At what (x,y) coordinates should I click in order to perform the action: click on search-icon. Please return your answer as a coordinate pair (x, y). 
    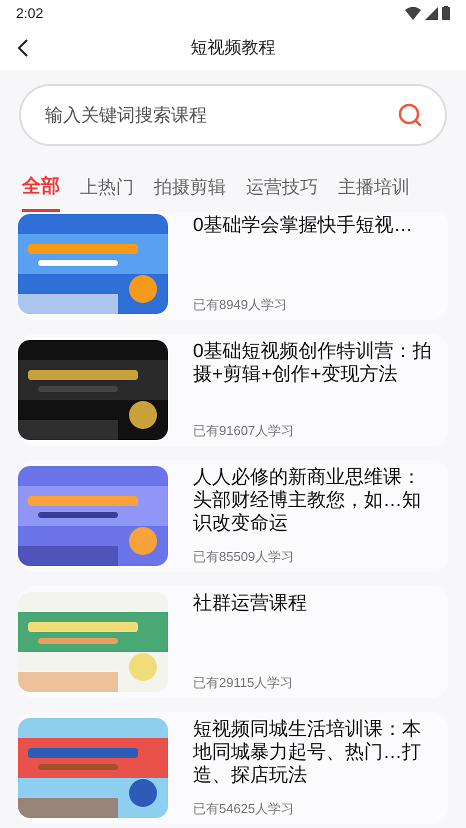
    Looking at the image, I should click on (410, 115).